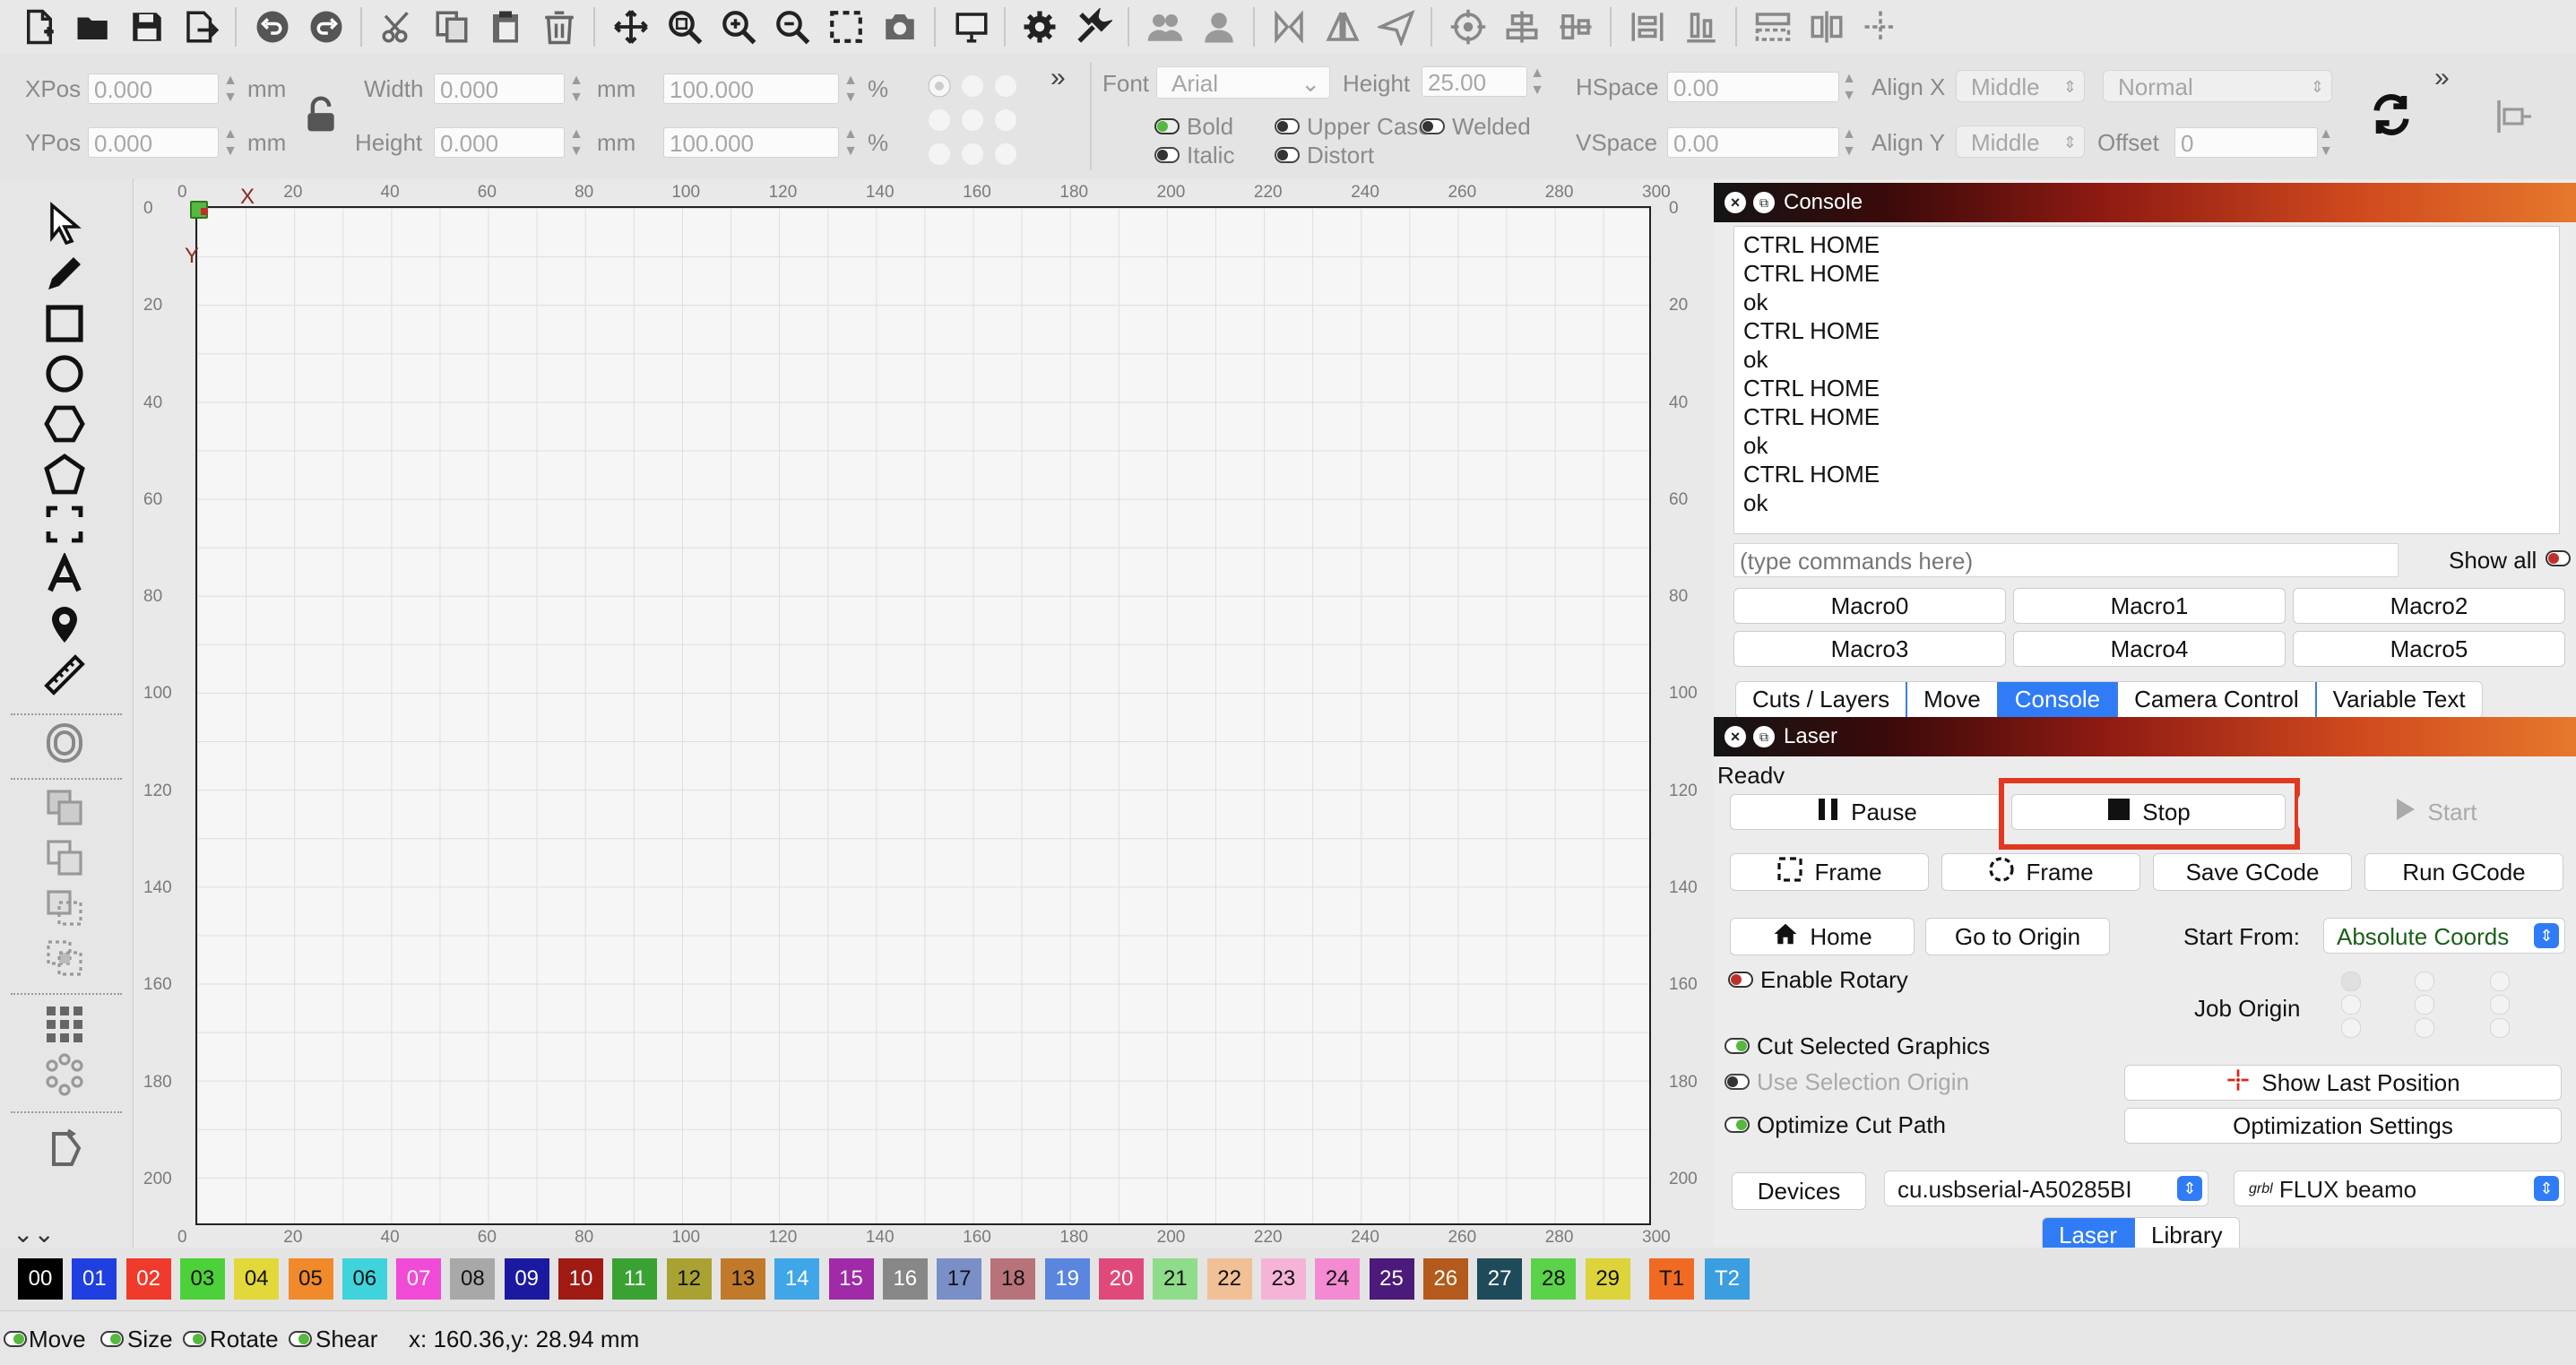  What do you see at coordinates (2500, 1005) in the screenshot?
I see `job-origin-radio-mr` at bounding box center [2500, 1005].